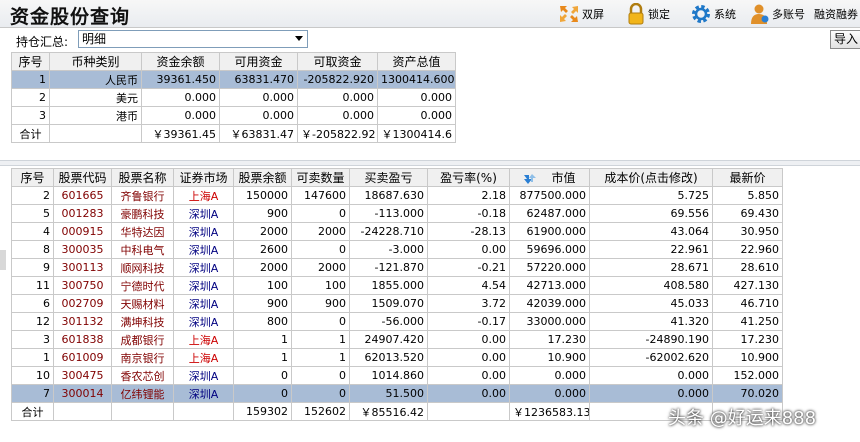 Image resolution: width=860 pixels, height=442 pixels. Describe the element at coordinates (262, 177) in the screenshot. I see `stocks-col-balance: 股票余额` at that location.